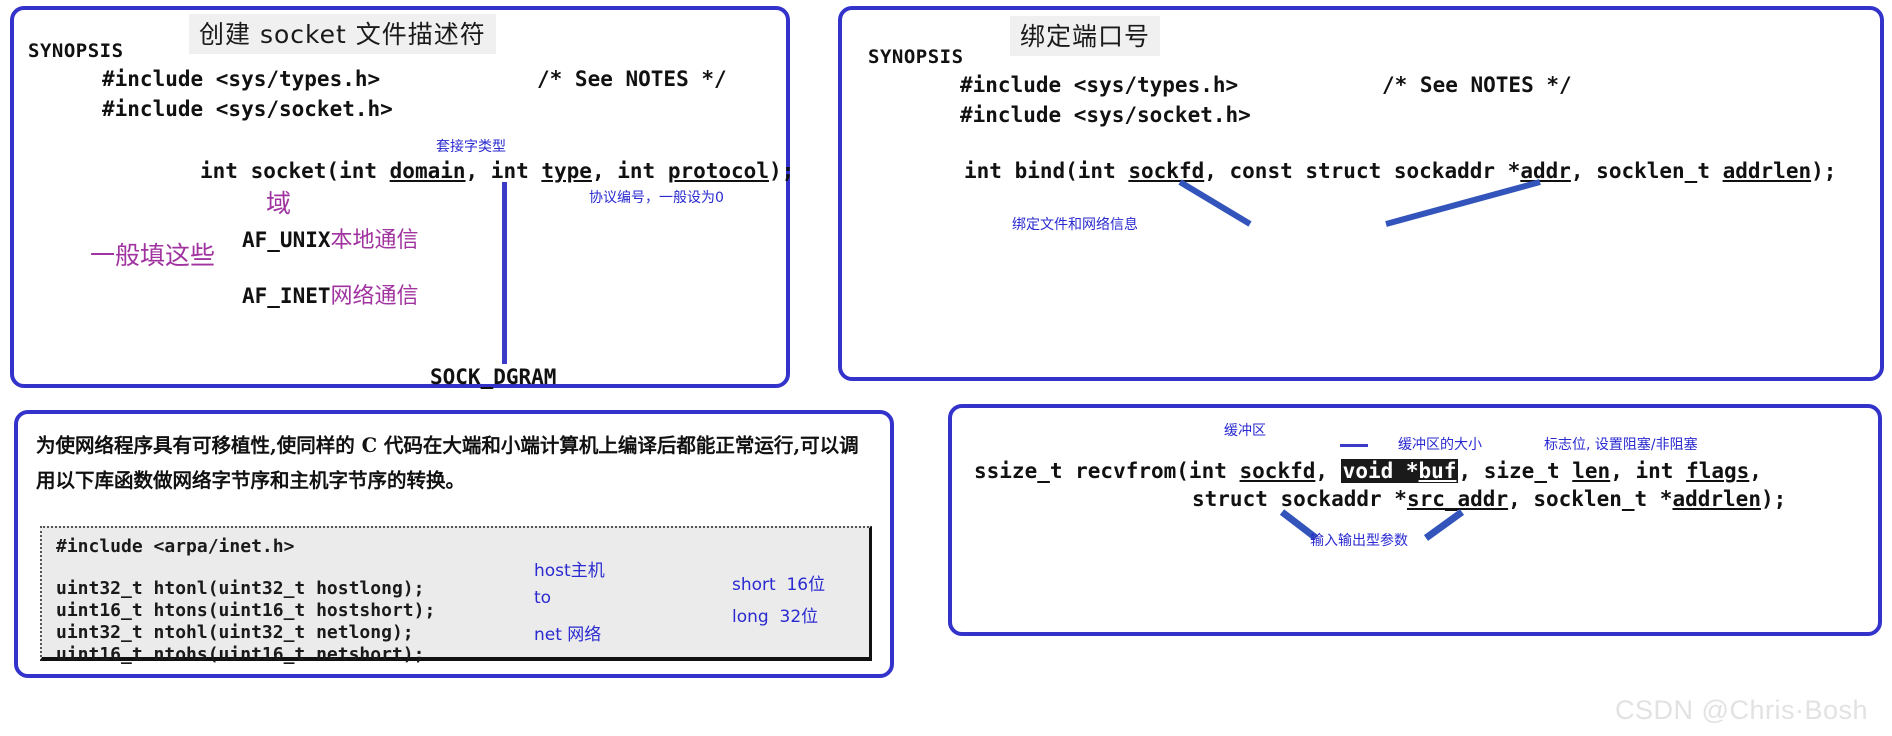 This screenshot has width=1892, height=736. Describe the element at coordinates (295, 171) in the screenshot. I see `socket-prototype-prefix: int socket(int` at that location.